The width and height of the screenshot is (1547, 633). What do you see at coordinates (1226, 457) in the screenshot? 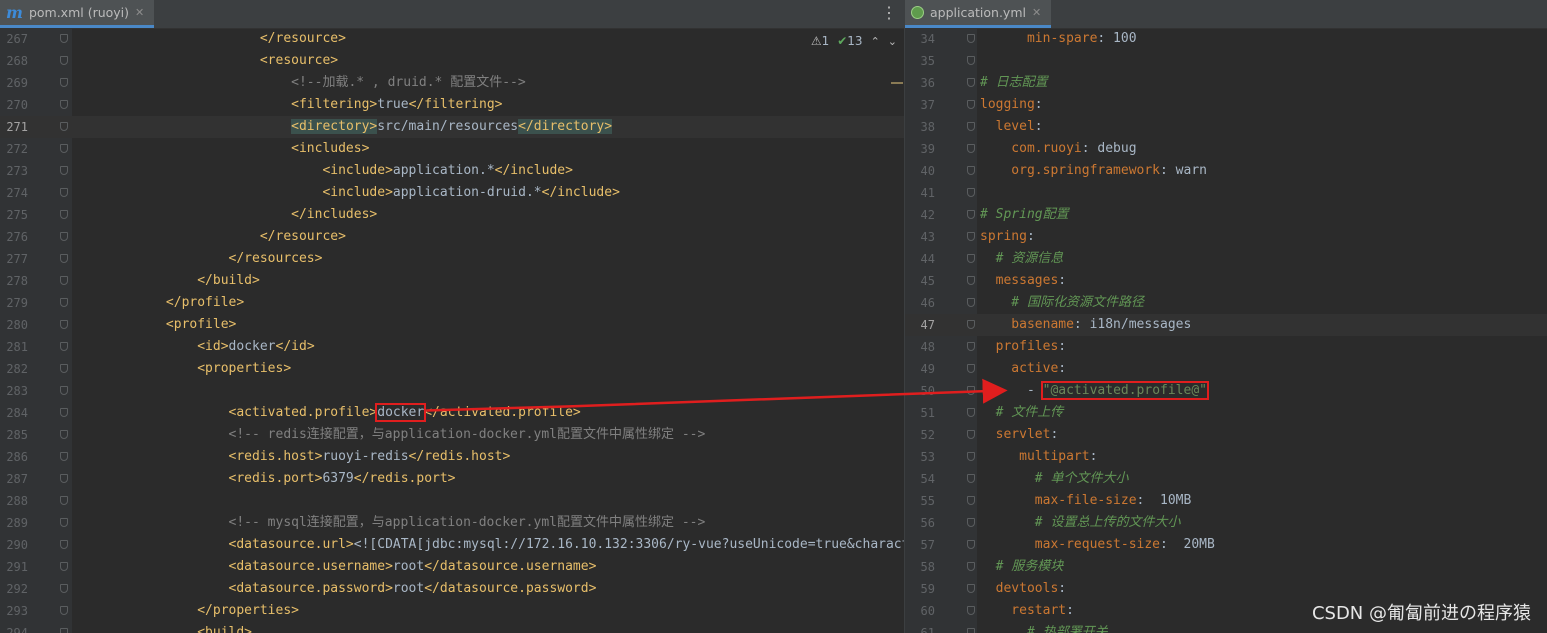
I see `code-line: 53 multipart:` at bounding box center [1226, 457].